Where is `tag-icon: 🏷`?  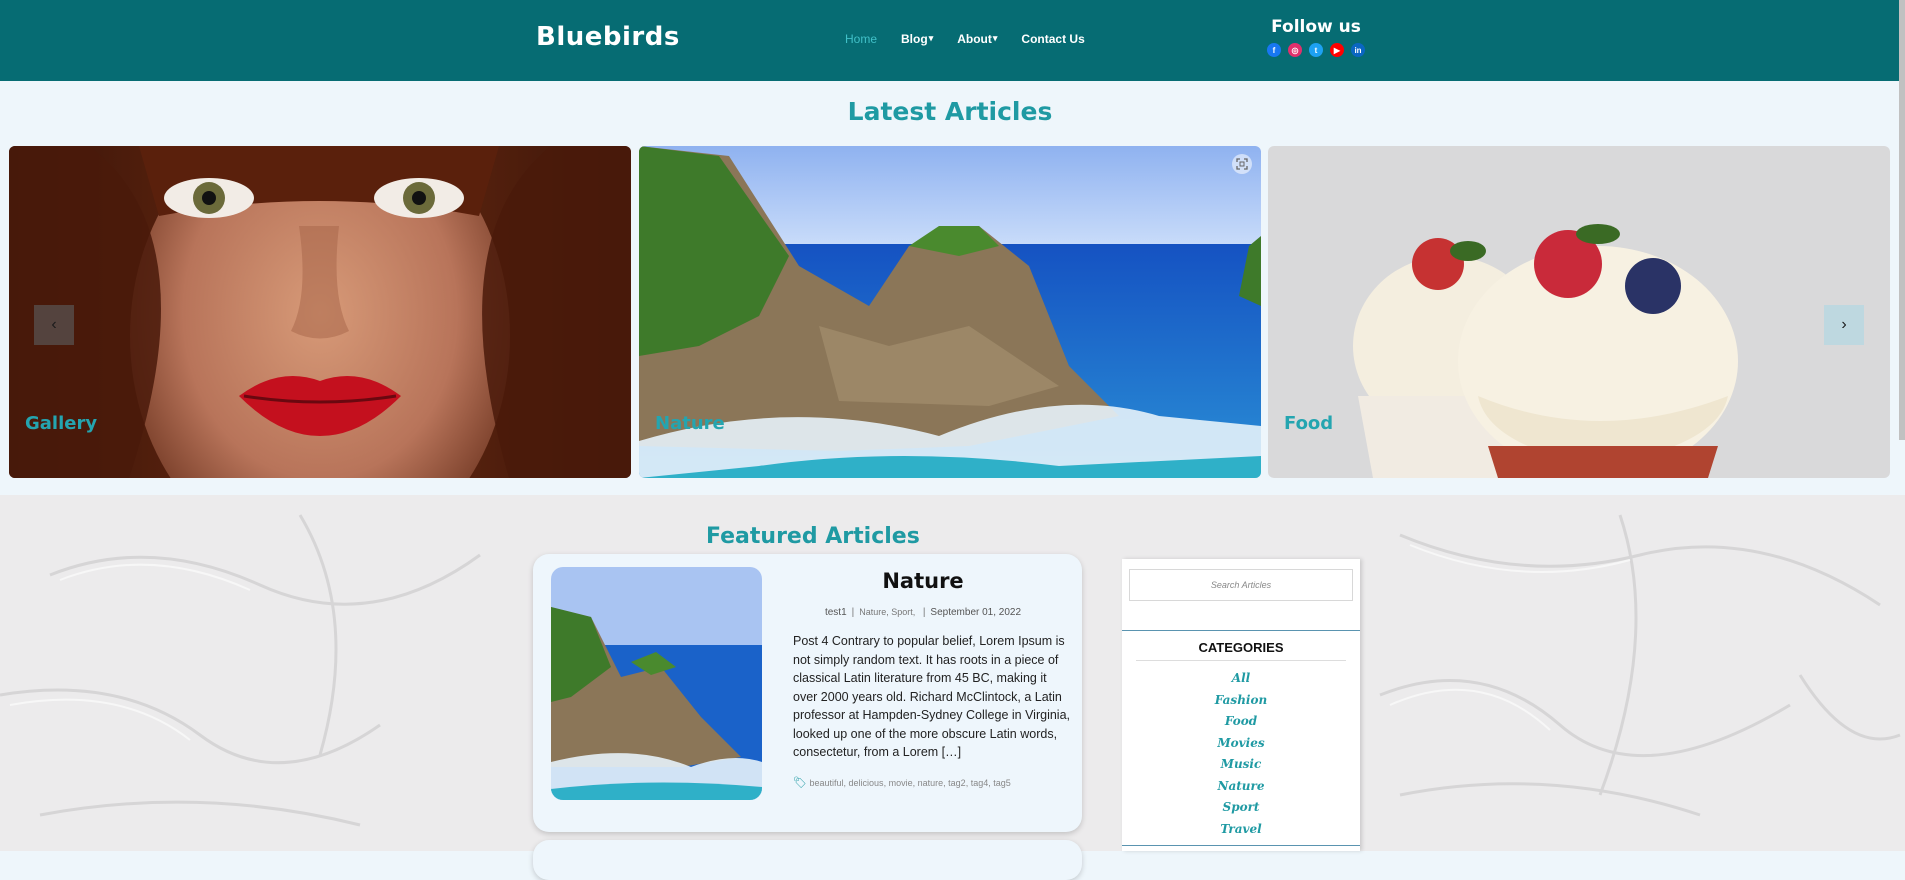 tag-icon: 🏷 is located at coordinates (800, 783).